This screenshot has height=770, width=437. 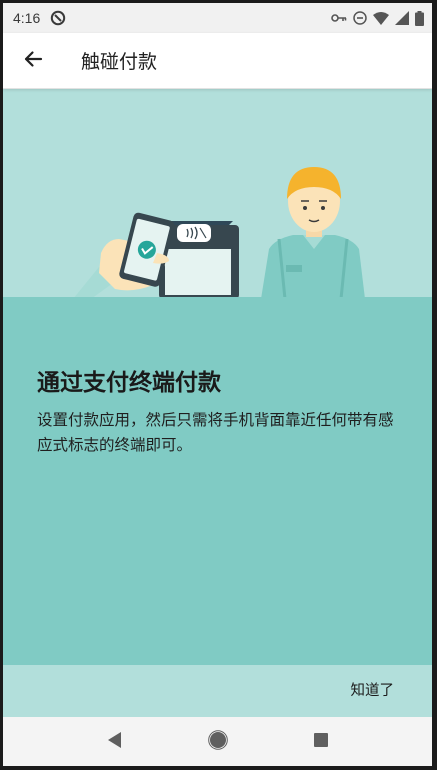 I want to click on got-it-button: 知道了, so click(x=373, y=689).